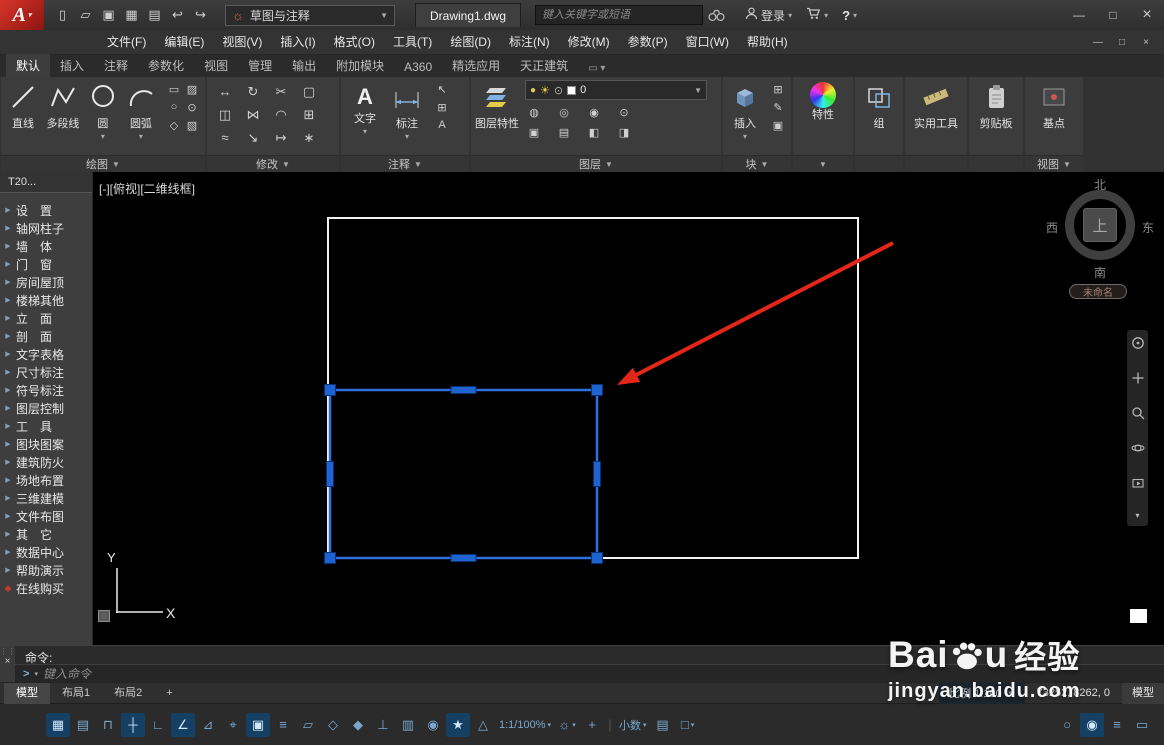  Describe the element at coordinates (103, 163) in the screenshot. I see `draw-panel-label: 绘图 ▼` at that location.